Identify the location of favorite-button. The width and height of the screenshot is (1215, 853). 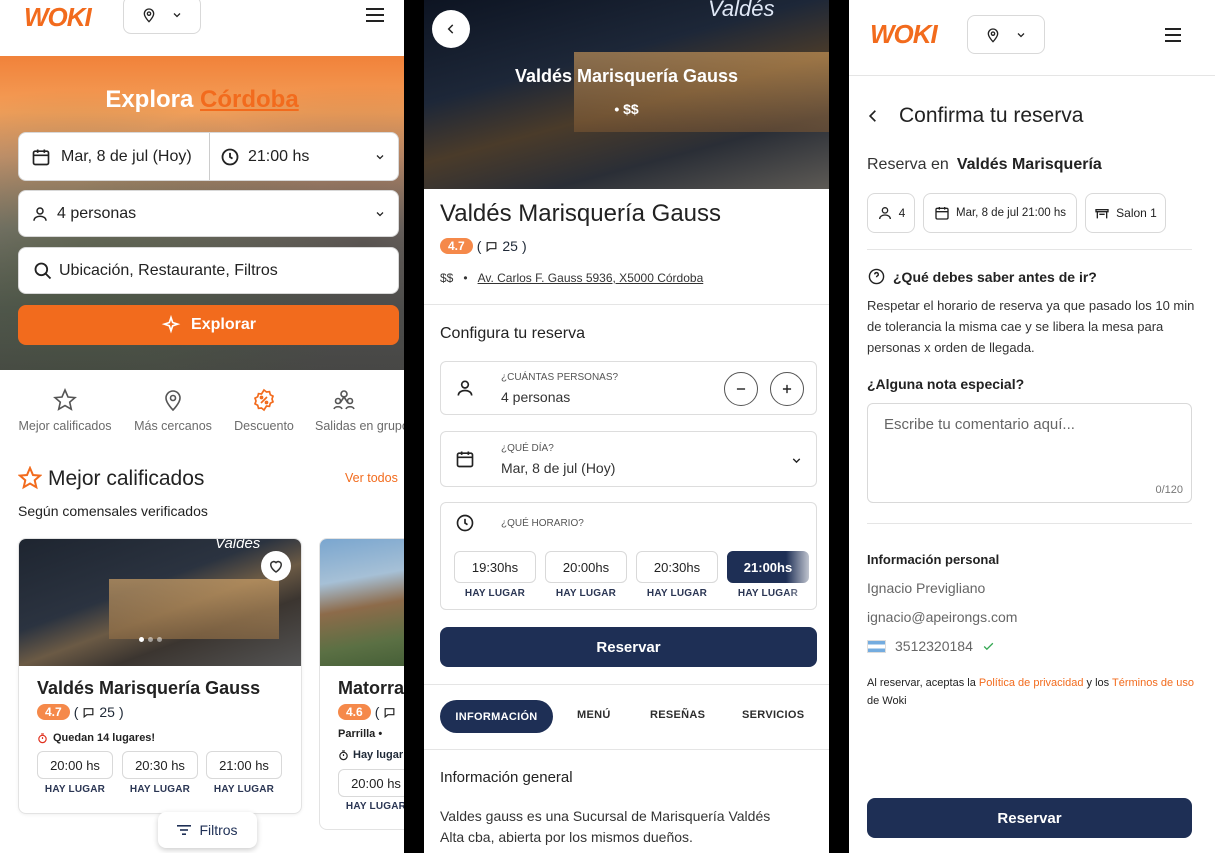
(276, 566).